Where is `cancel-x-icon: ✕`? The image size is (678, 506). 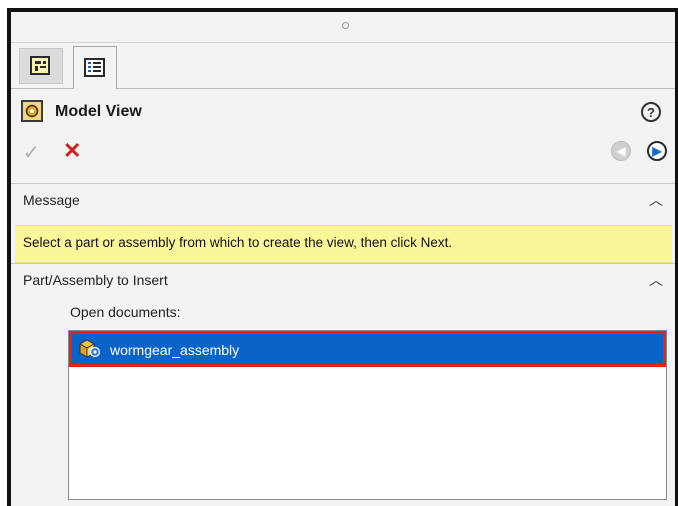 cancel-x-icon: ✕ is located at coordinates (72, 151).